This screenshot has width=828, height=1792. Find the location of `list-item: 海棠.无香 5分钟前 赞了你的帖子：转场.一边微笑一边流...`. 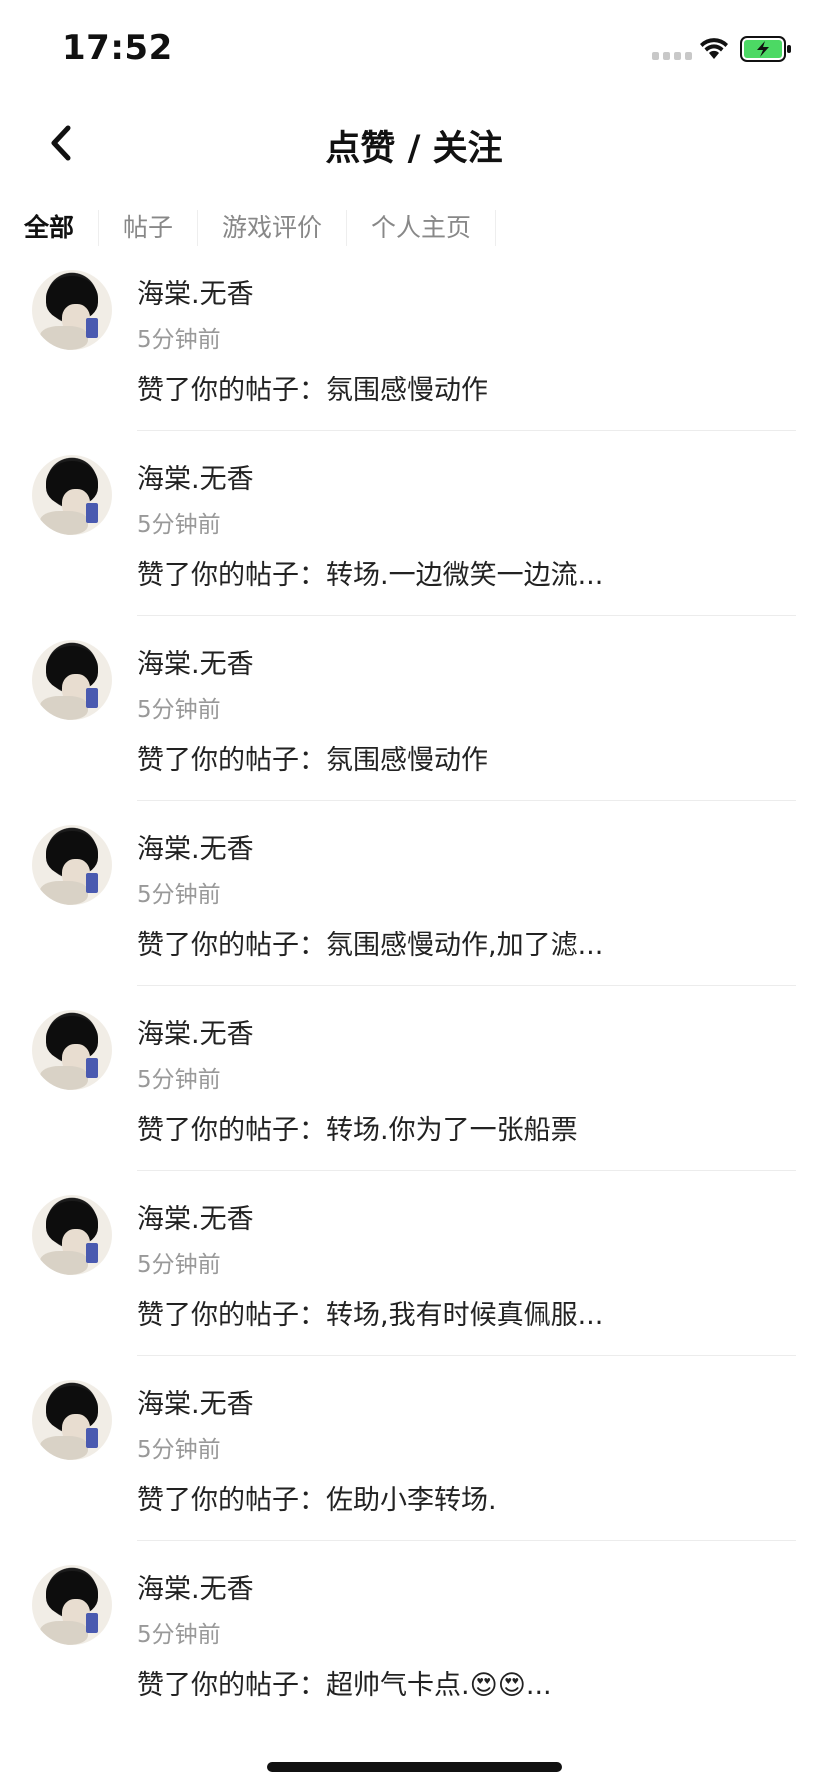

list-item: 海棠.无香 5分钟前 赞了你的帖子：转场.一边微笑一边流... is located at coordinates (414, 539).